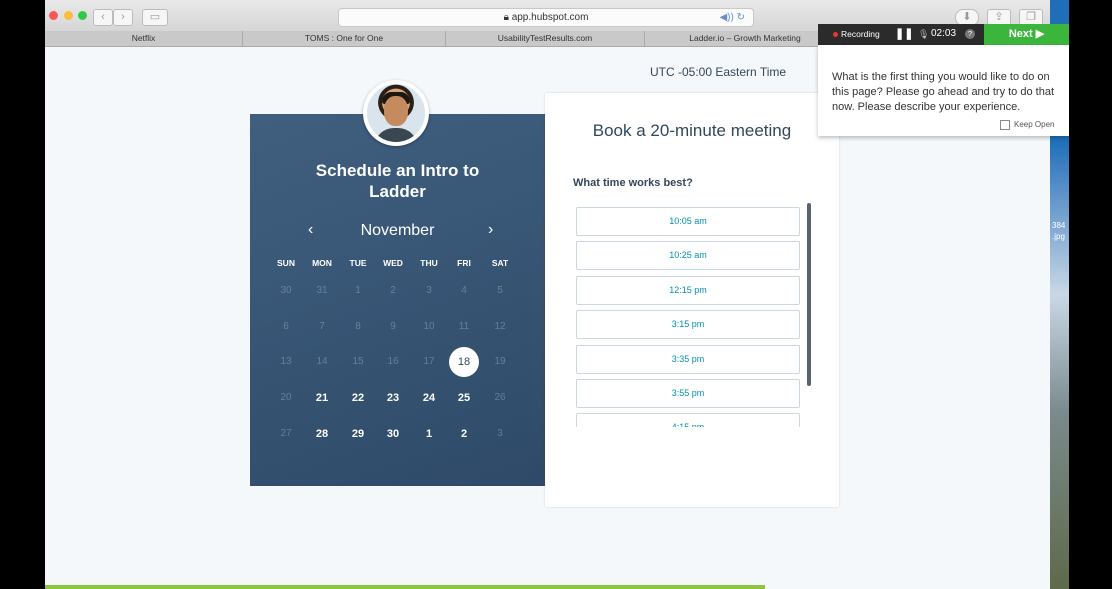 The width and height of the screenshot is (1112, 589). Describe the element at coordinates (688, 420) in the screenshot. I see `time-slot-button: 4:15 pm` at that location.